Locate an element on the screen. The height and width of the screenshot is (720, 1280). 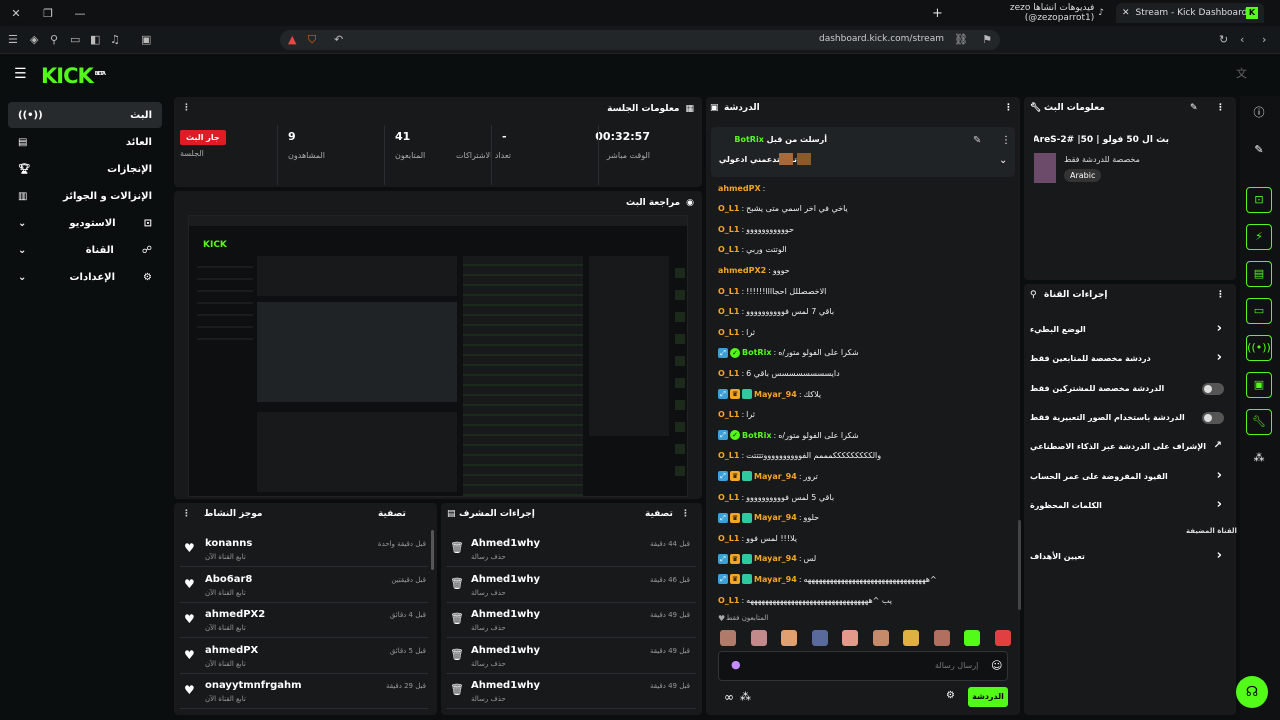
activity-item: ♥ ahmedPX تابع القناة الآن قبل 5 دقائق is located at coordinates (304, 657).